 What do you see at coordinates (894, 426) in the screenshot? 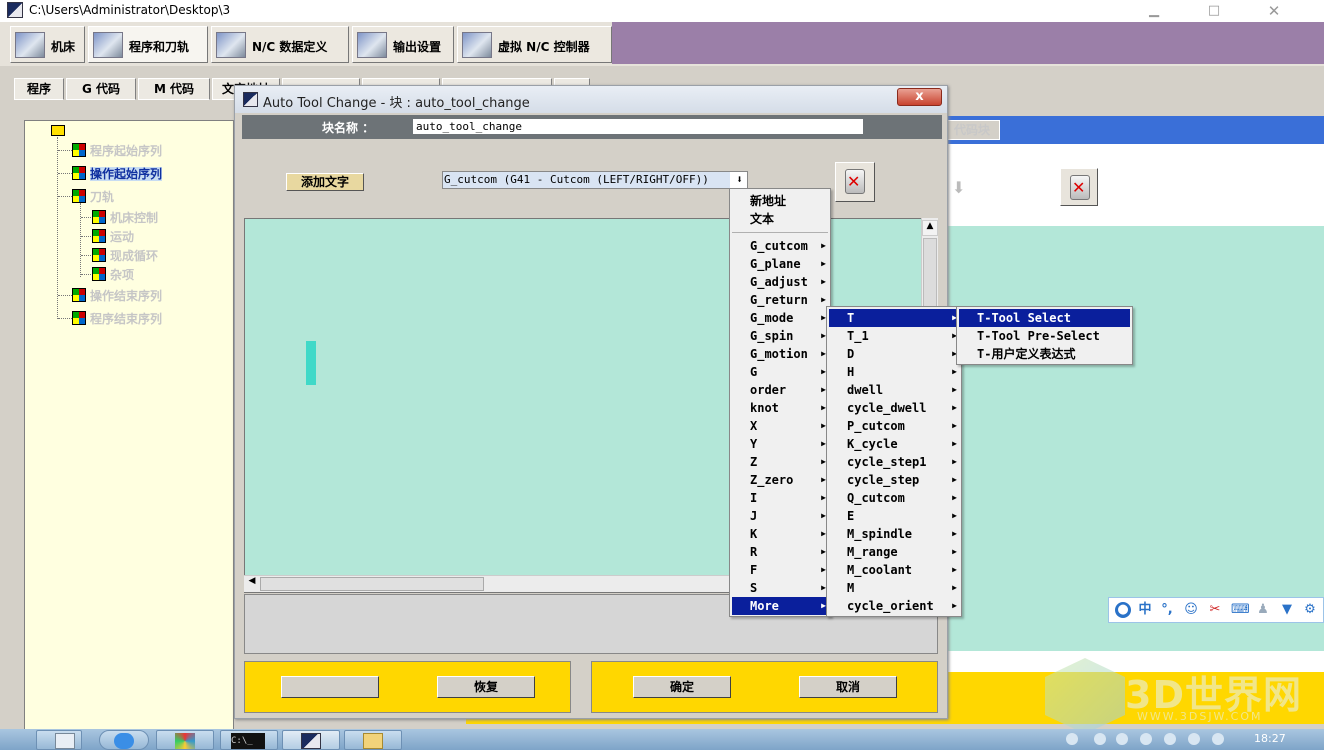
I see `menu2-item-6: P_cutcom ▶` at bounding box center [894, 426].